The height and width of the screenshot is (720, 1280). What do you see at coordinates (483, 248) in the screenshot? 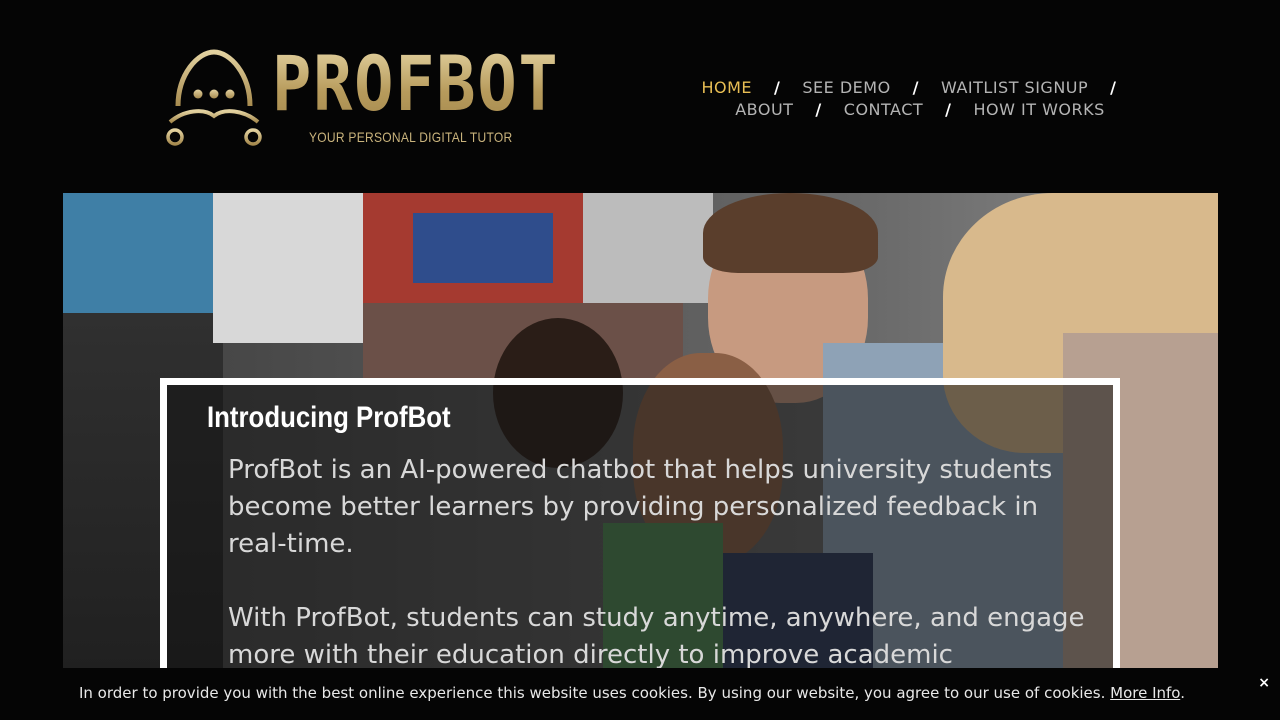
I see `photo-background-blue` at bounding box center [483, 248].